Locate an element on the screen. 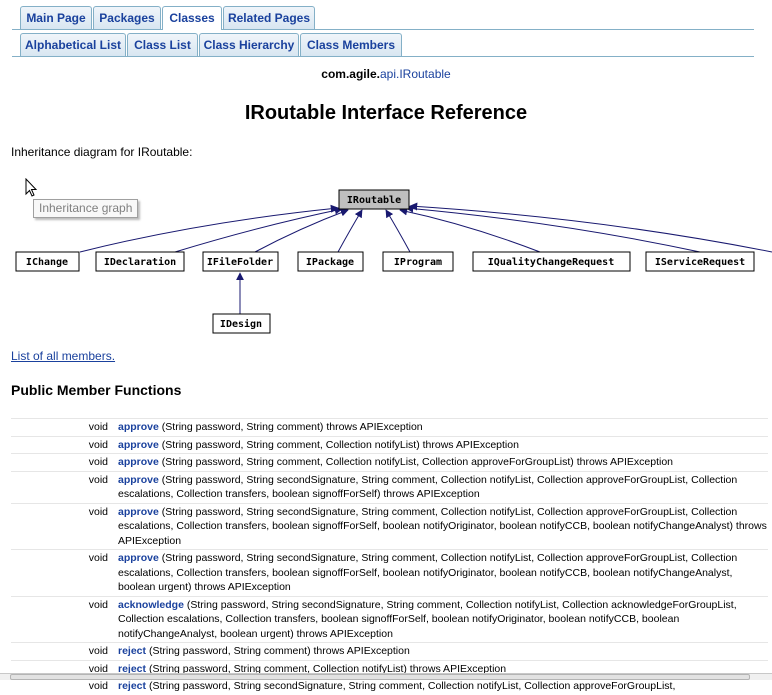  scrollbar-thumb is located at coordinates (380, 677).